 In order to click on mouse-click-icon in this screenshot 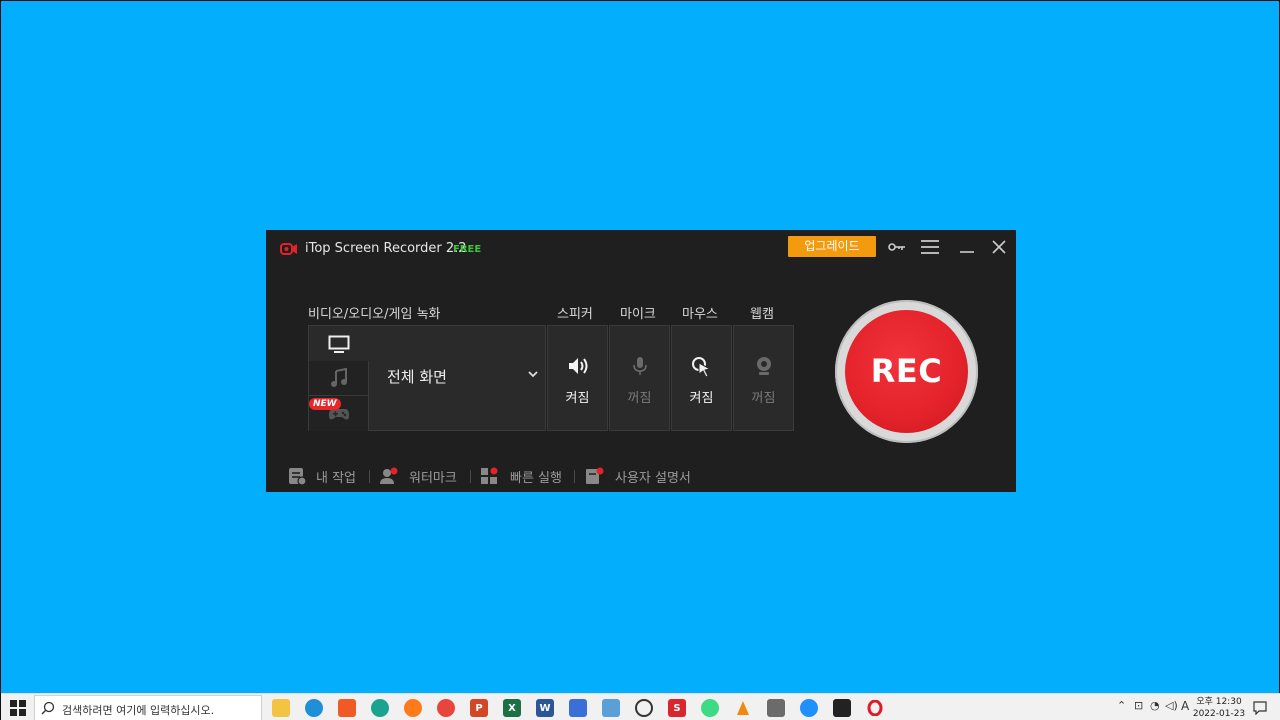, I will do `click(701, 367)`.